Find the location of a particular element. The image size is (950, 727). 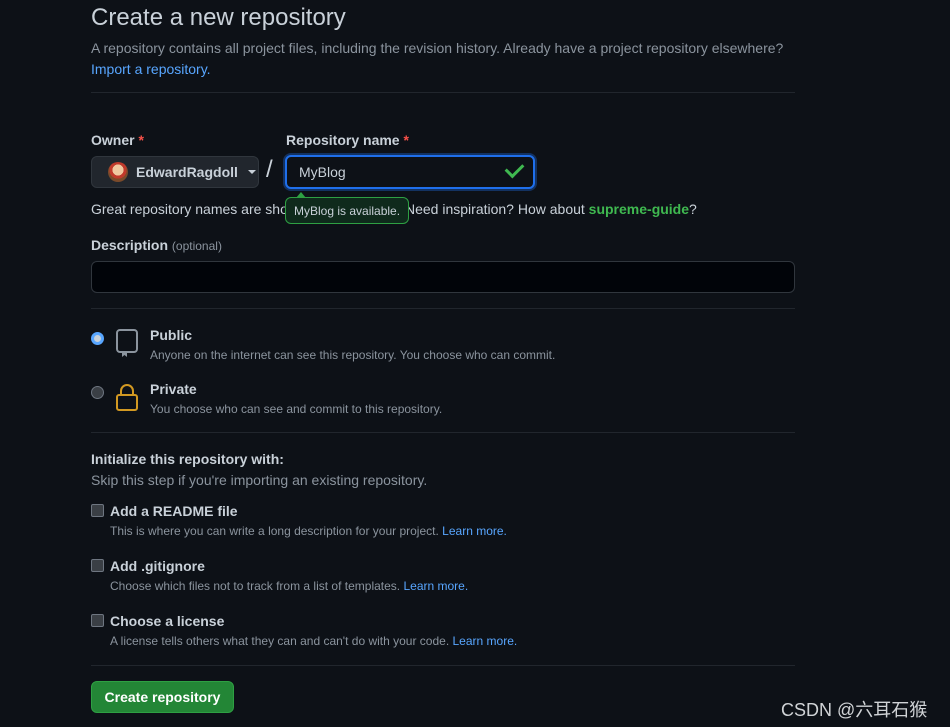

private-radio is located at coordinates (97, 392).